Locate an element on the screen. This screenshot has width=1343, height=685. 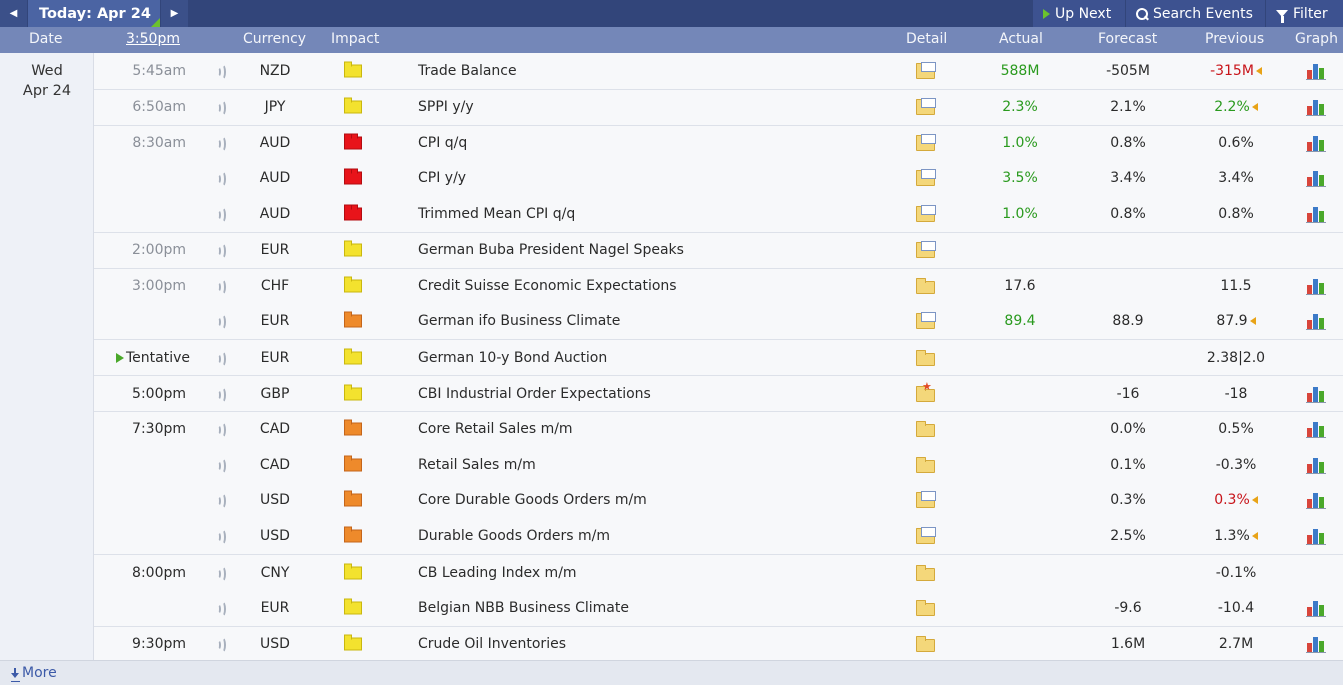
event-title: Trade Balance is located at coordinates (467, 71).